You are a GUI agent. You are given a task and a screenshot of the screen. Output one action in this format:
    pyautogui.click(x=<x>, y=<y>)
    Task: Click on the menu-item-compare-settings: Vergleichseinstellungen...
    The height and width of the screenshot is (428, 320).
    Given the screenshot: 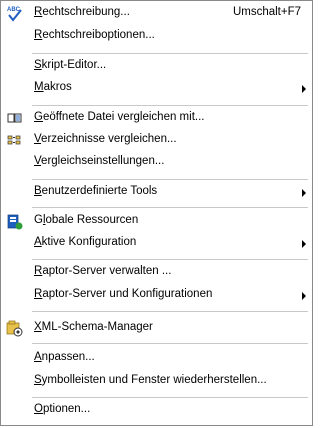 What is the action you would take?
    pyautogui.click(x=156, y=163)
    